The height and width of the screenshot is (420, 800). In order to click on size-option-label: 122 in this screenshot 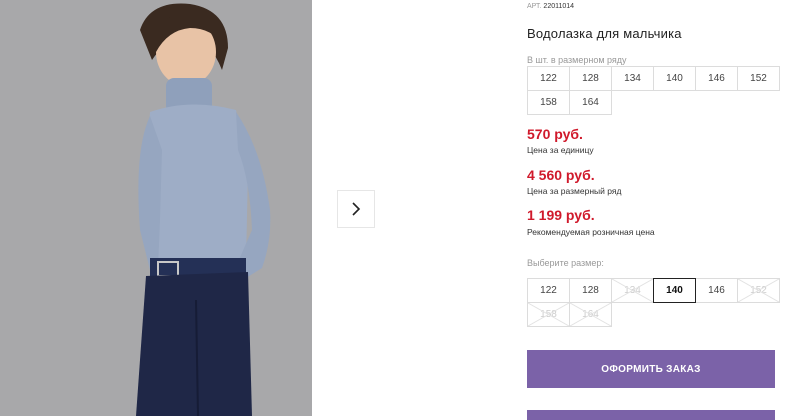, I will do `click(548, 290)`.